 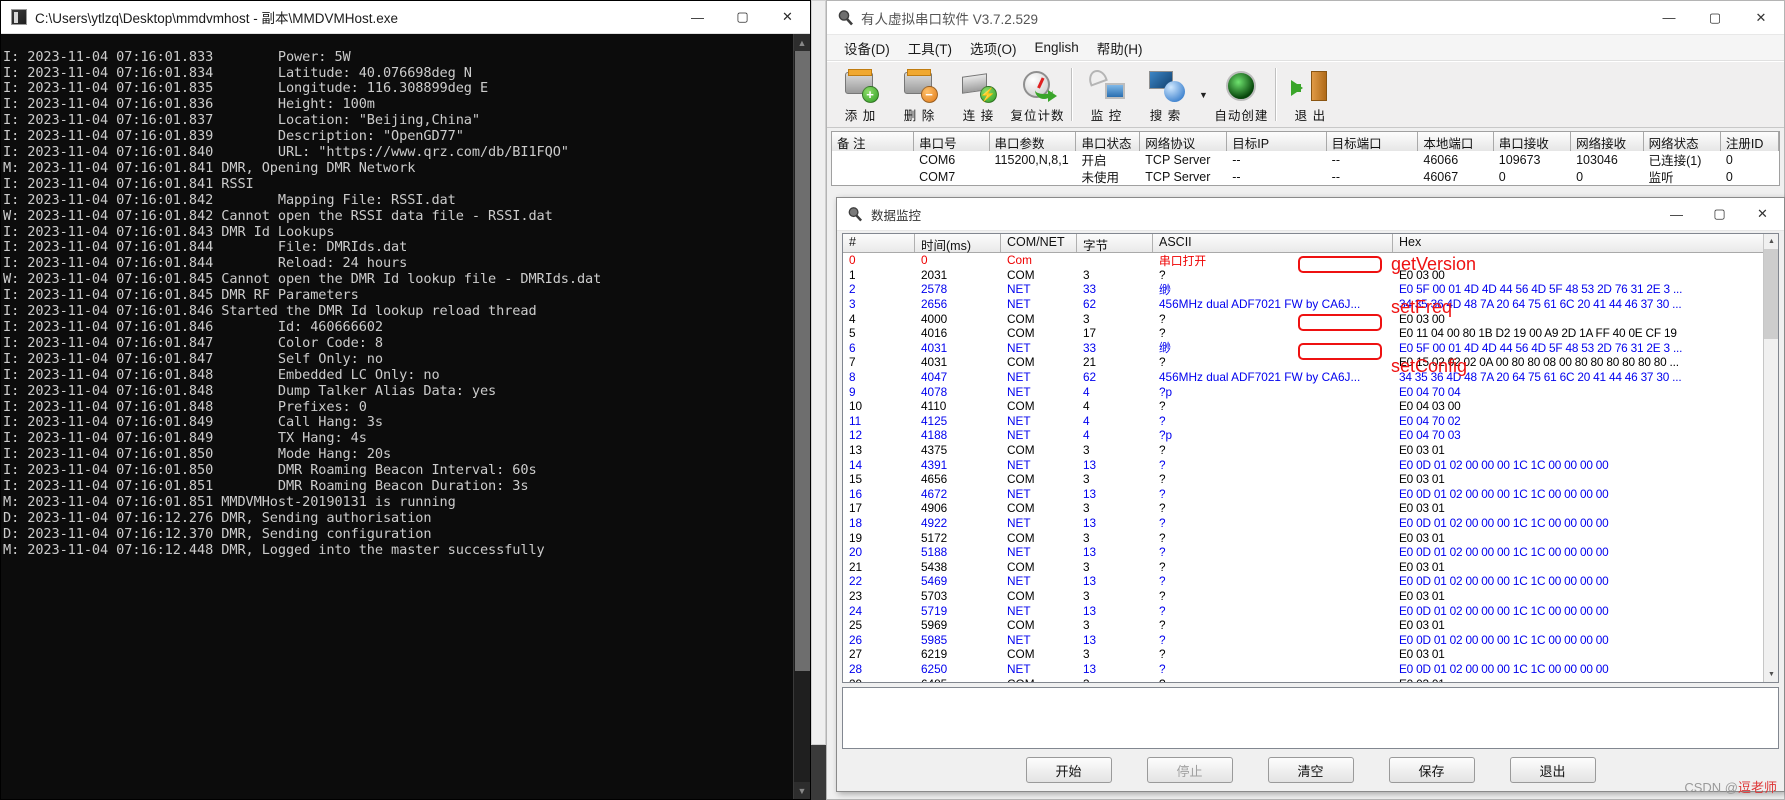 What do you see at coordinates (1310, 275) in the screenshot?
I see `monitor-row: 1 2031 COM 3? E0 03 00` at bounding box center [1310, 275].